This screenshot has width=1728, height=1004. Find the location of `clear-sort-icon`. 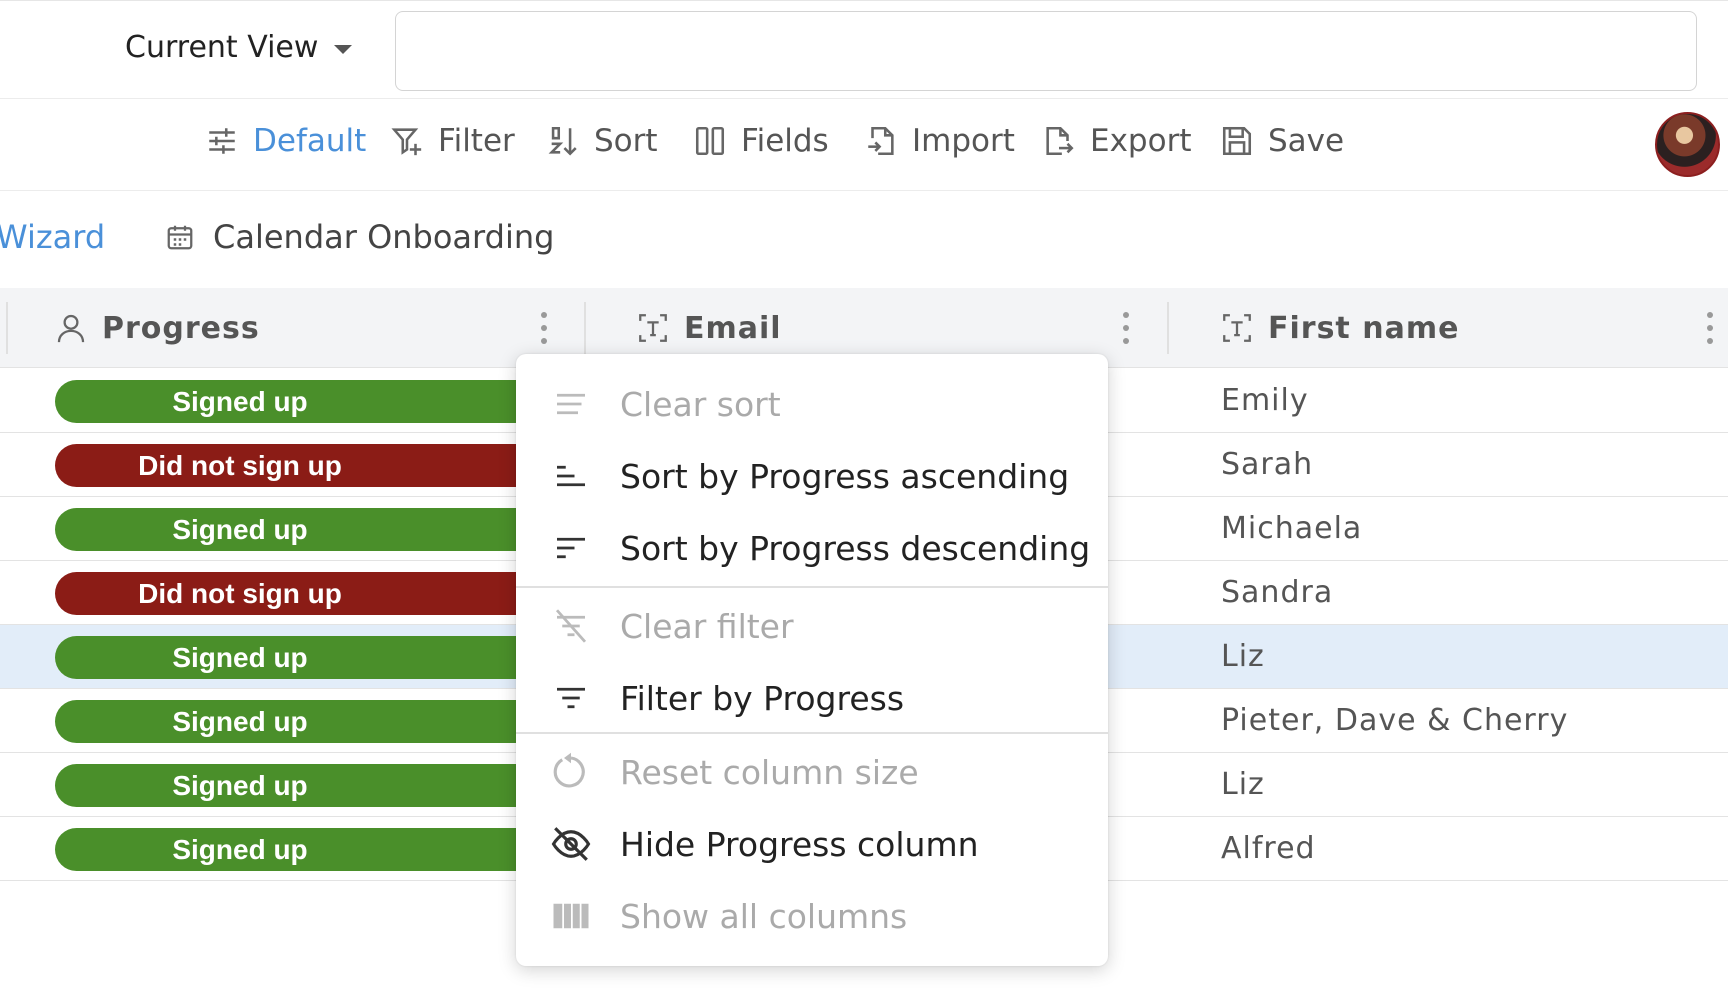

clear-sort-icon is located at coordinates (571, 404).